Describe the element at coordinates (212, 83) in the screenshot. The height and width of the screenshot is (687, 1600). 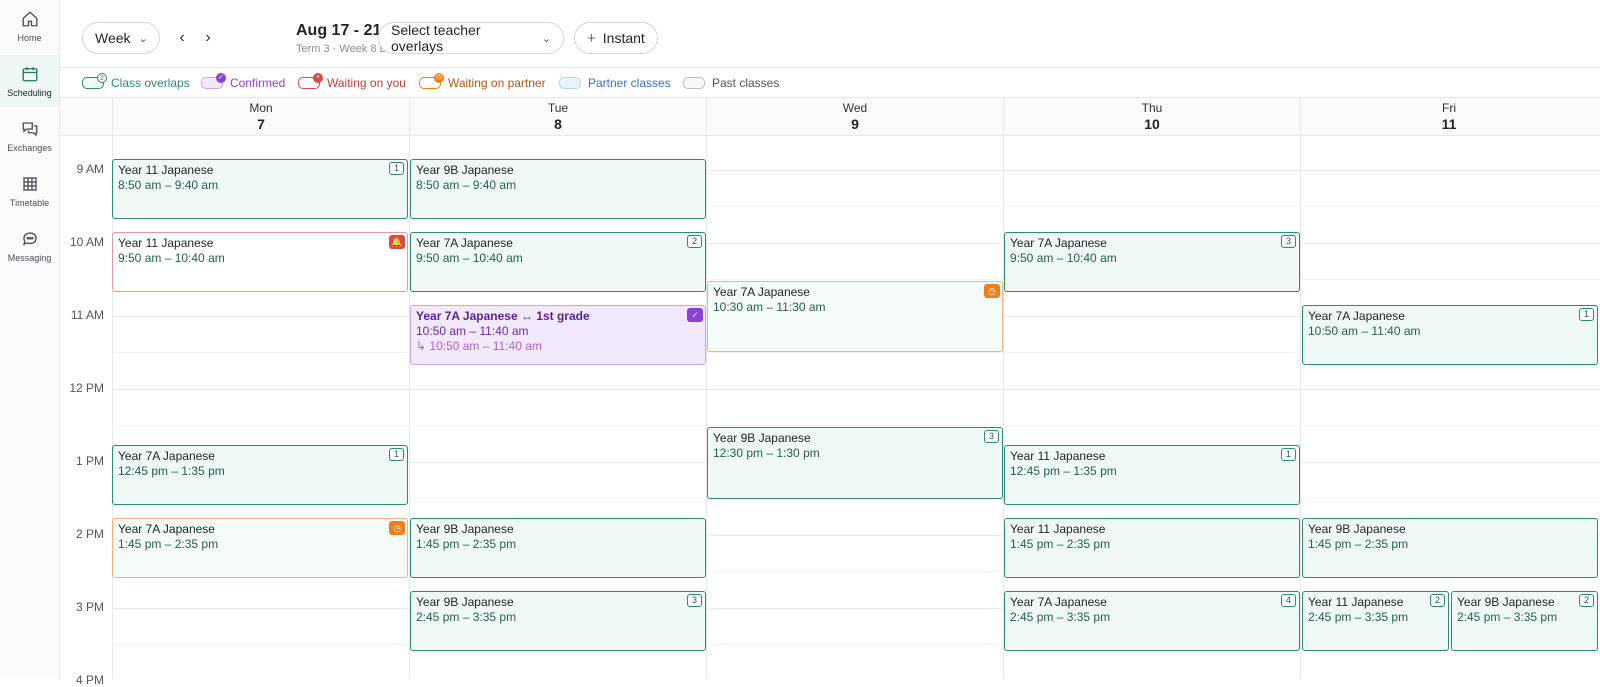
I see `confirmed-swatch-icon: ✓` at that location.